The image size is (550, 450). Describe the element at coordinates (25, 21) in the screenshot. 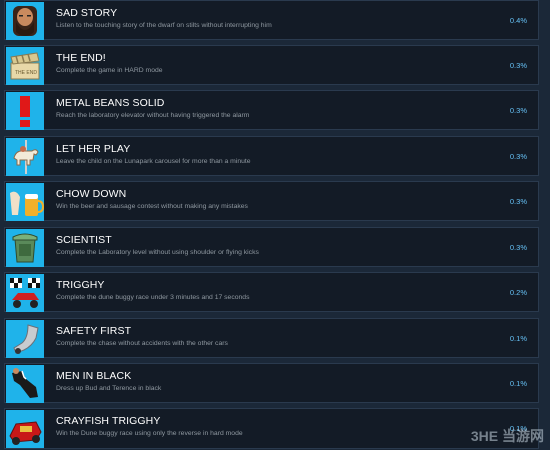

I see `bearded-man-portrait-icon` at that location.